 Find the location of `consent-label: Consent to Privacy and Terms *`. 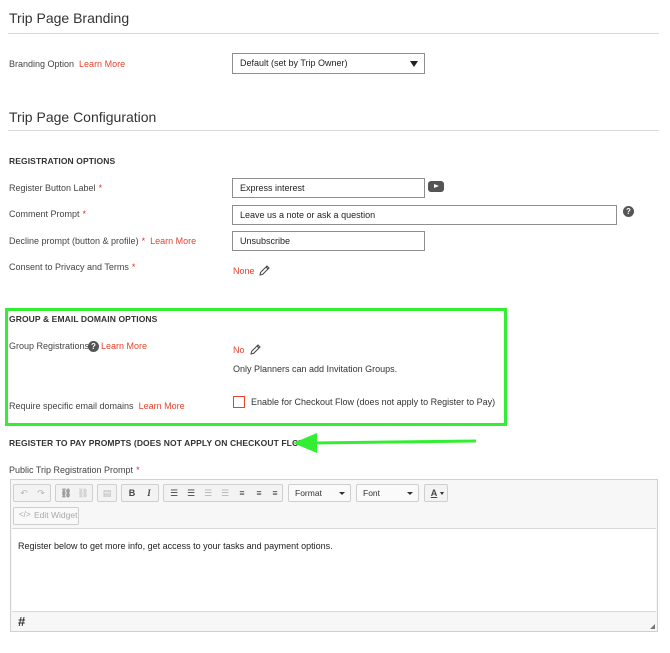

consent-label: Consent to Privacy and Terms * is located at coordinates (72, 267).